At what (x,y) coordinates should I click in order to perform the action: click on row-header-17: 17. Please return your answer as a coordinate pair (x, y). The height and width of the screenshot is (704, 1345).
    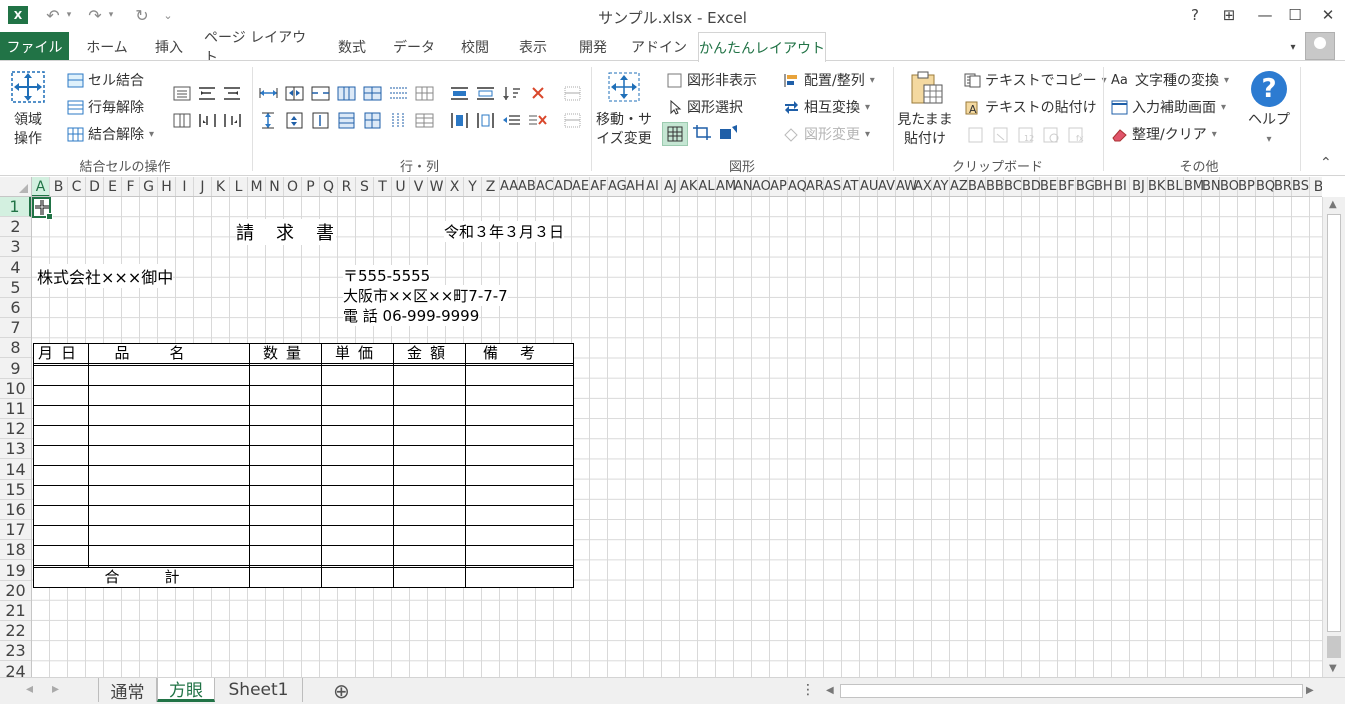
    Looking at the image, I should click on (15, 530).